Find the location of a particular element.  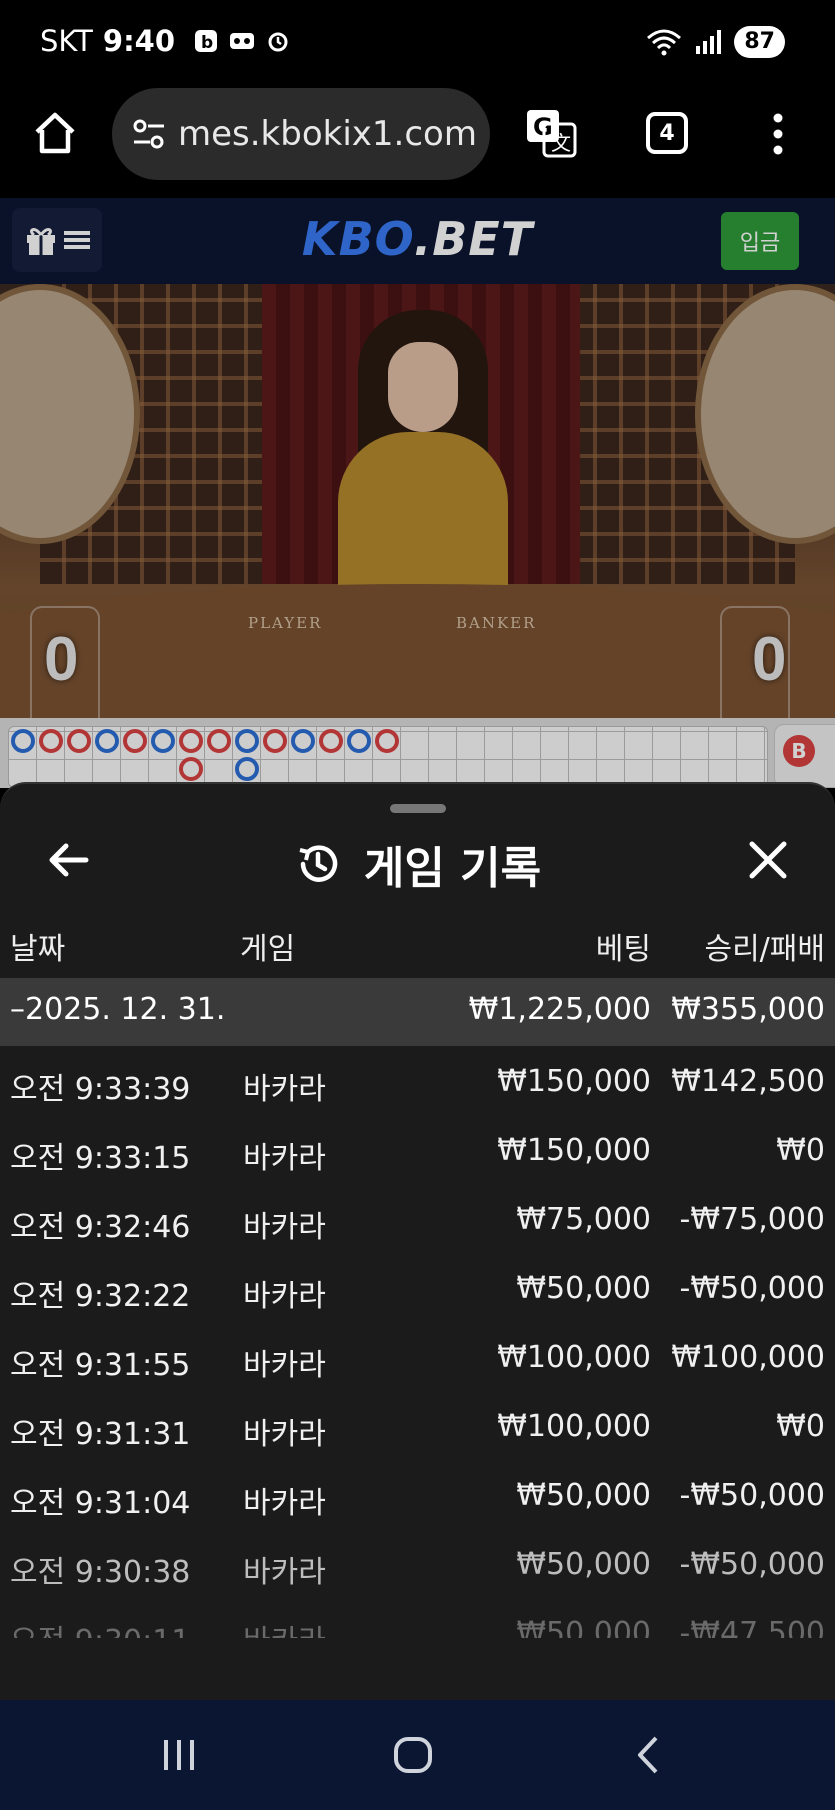

system-nav-bar is located at coordinates (417, 1755).